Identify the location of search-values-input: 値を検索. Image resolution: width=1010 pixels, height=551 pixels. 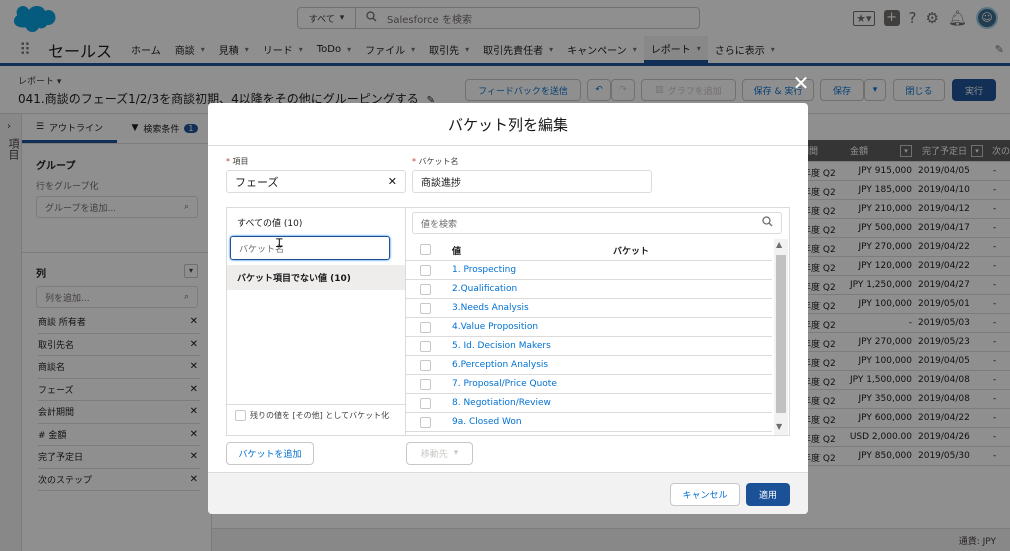
(597, 223).